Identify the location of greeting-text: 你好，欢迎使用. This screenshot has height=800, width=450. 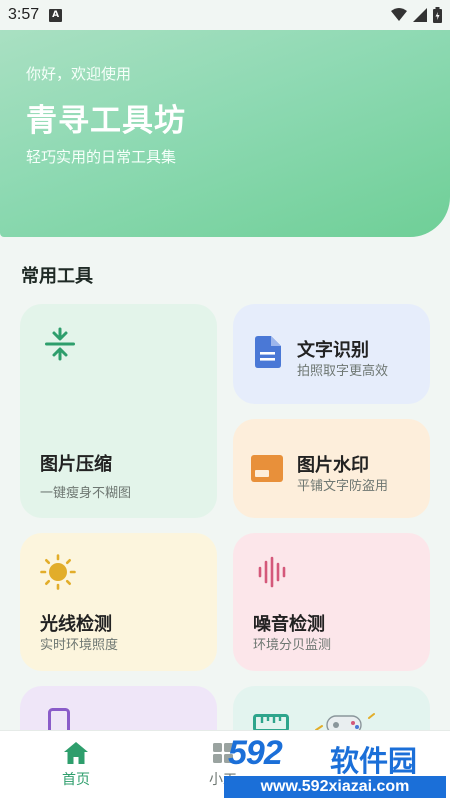
(79, 74).